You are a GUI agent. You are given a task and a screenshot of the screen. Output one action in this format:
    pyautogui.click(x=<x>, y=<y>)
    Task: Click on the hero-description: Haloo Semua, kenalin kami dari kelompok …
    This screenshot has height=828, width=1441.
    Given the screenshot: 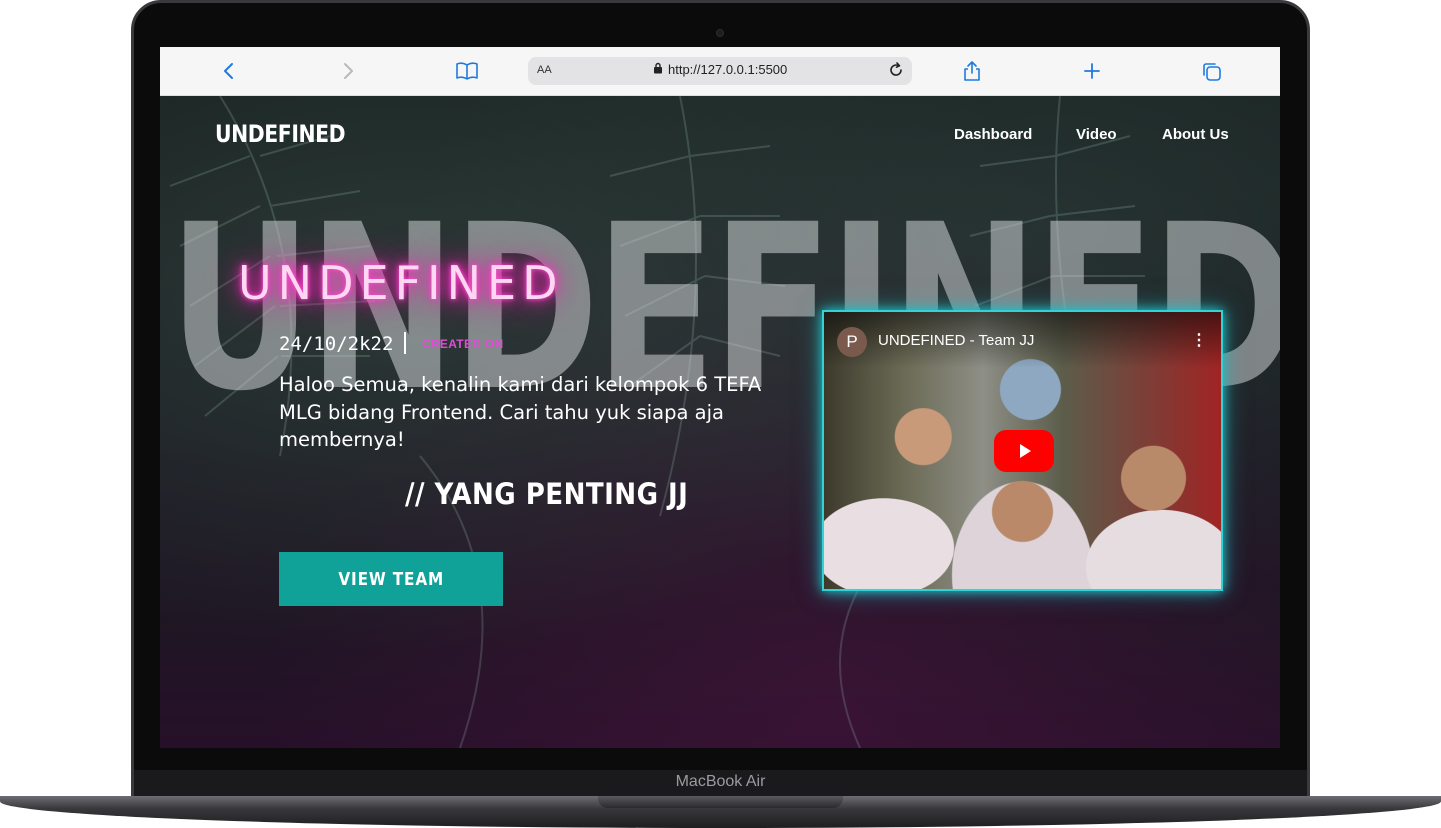 What is the action you would take?
    pyautogui.click(x=520, y=412)
    